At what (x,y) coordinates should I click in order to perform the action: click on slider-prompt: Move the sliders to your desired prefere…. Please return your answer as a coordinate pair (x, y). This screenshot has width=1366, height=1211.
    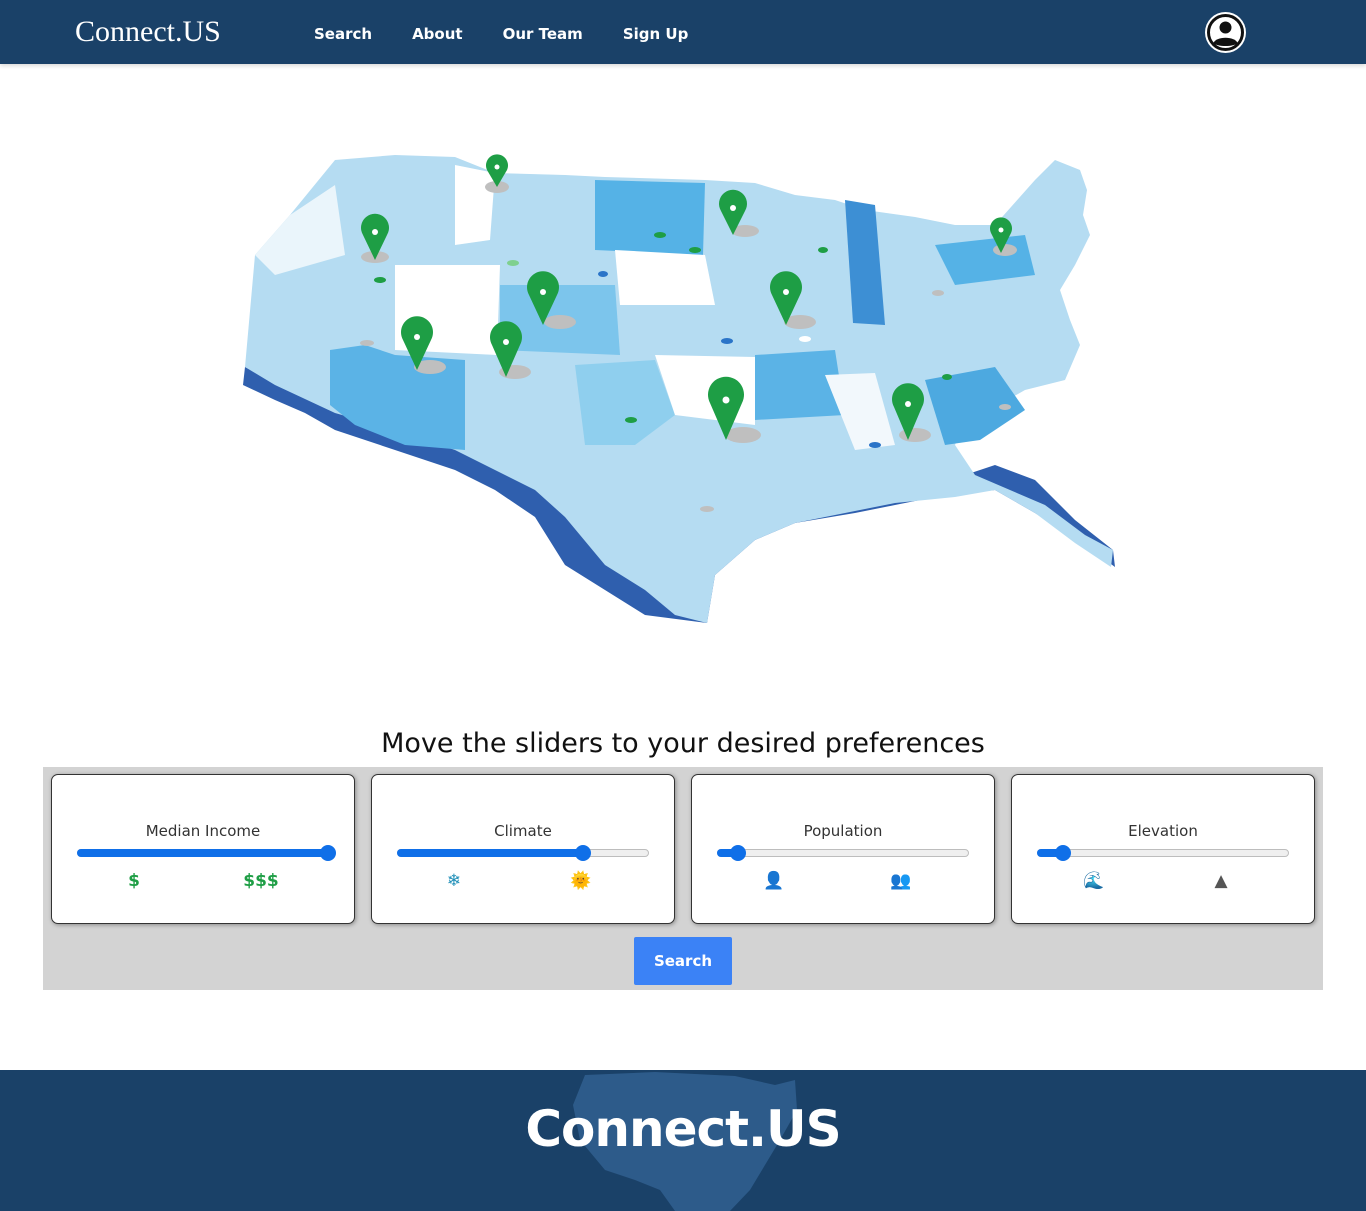
    Looking at the image, I should click on (683, 743).